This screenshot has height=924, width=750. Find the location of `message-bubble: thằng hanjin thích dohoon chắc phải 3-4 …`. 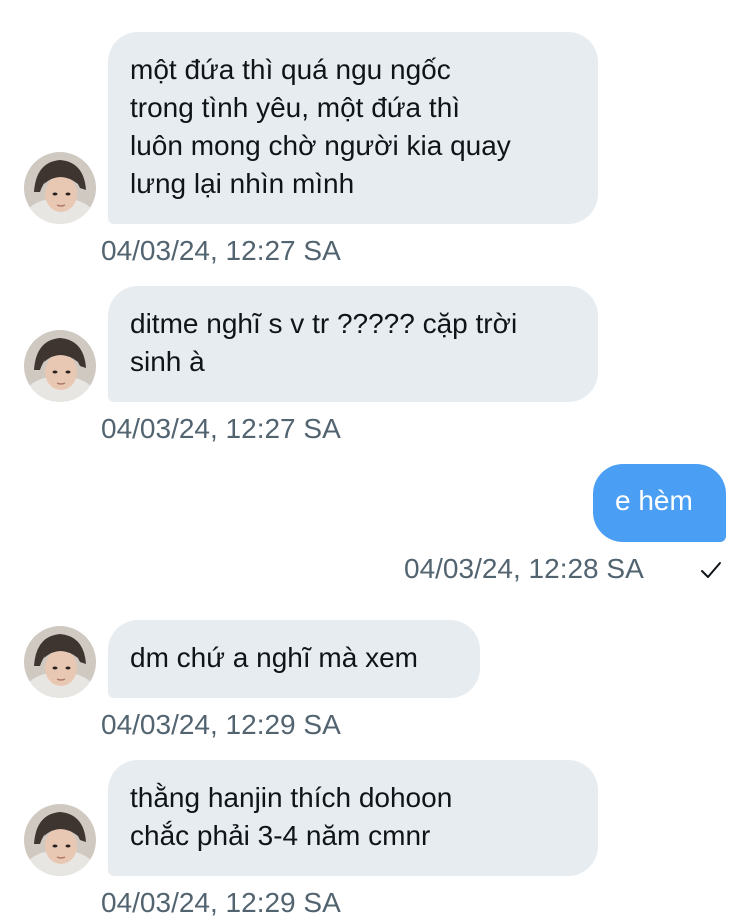

message-bubble: thằng hanjin thích dohoon chắc phải 3-4 … is located at coordinates (353, 818).